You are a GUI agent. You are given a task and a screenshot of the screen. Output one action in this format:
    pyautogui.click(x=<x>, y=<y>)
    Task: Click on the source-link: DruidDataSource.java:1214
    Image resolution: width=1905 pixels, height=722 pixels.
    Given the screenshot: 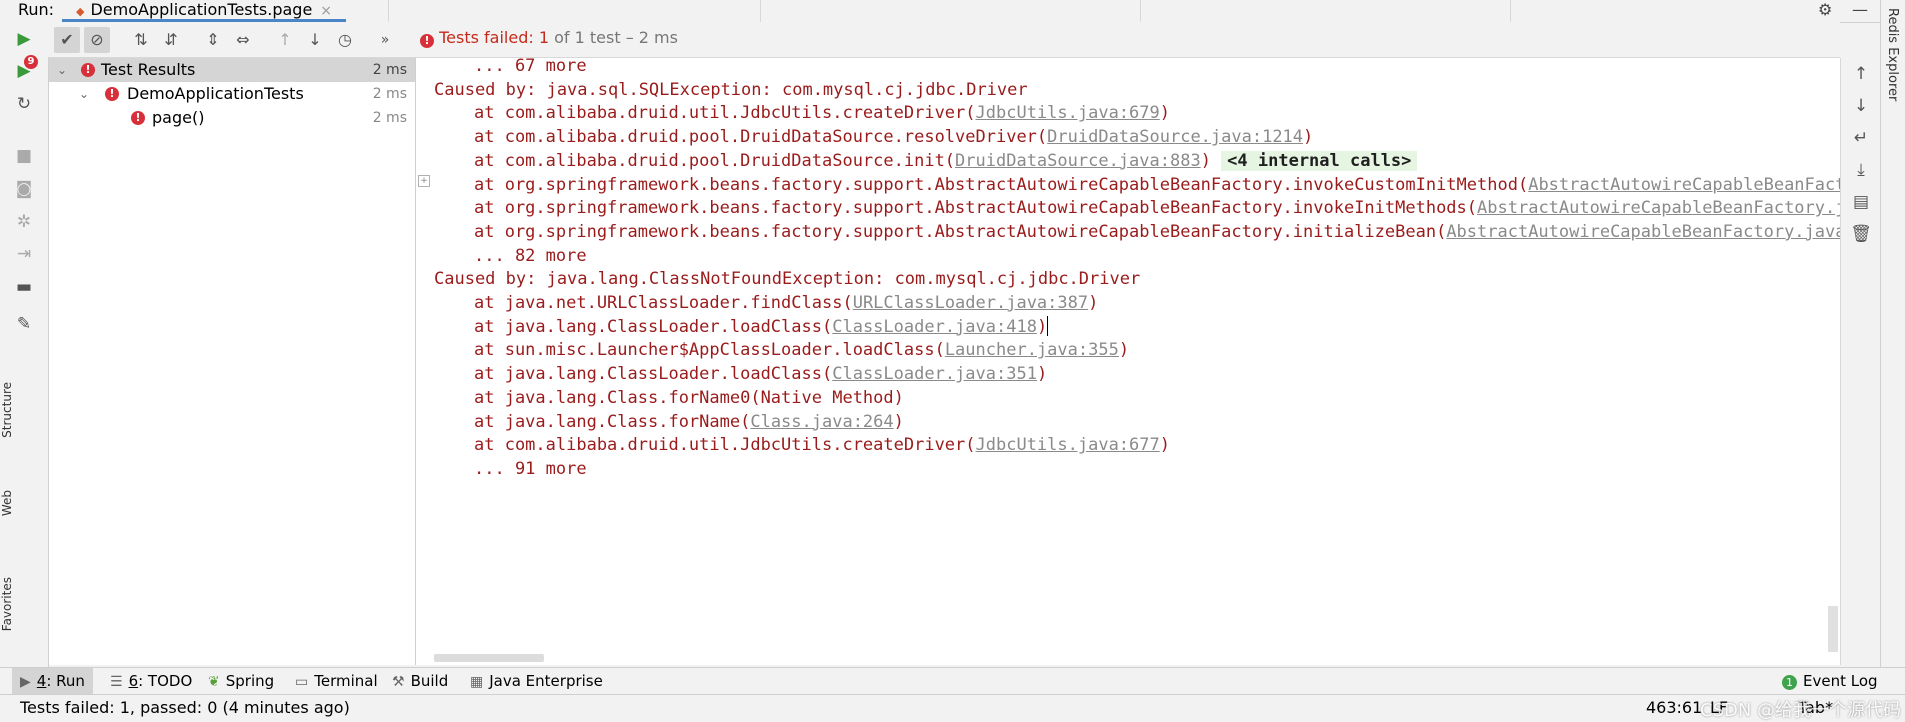 What is the action you would take?
    pyautogui.click(x=1175, y=137)
    